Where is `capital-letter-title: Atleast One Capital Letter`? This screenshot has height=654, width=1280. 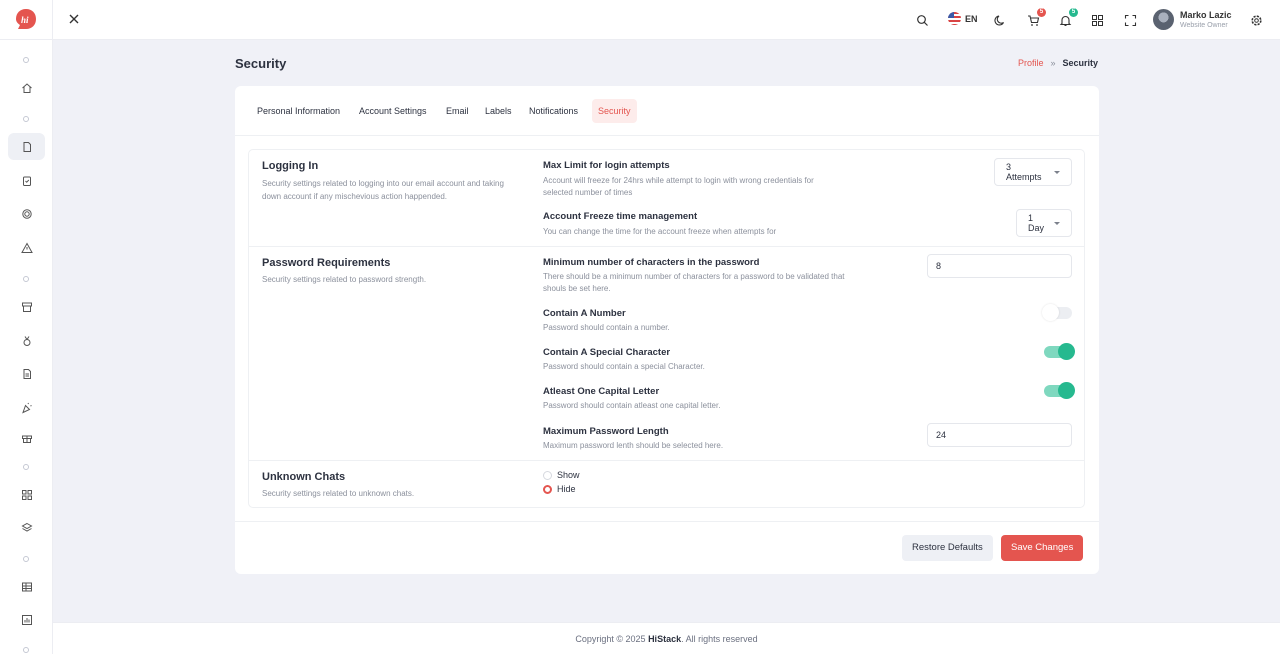
capital-letter-title: Atleast One Capital Letter is located at coordinates (601, 391).